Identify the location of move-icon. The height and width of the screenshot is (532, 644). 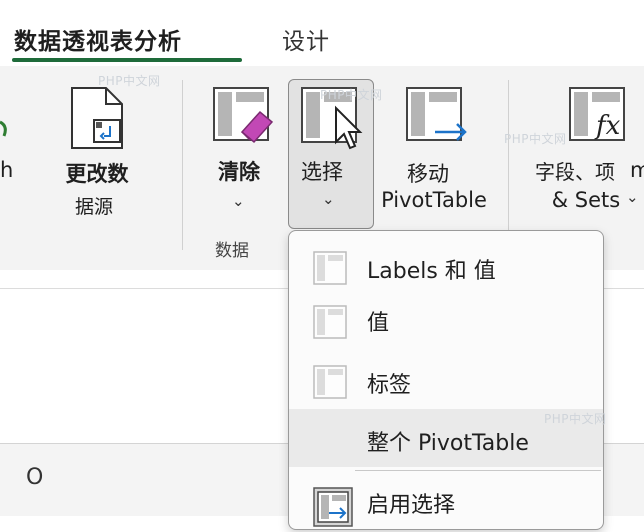
(437, 119).